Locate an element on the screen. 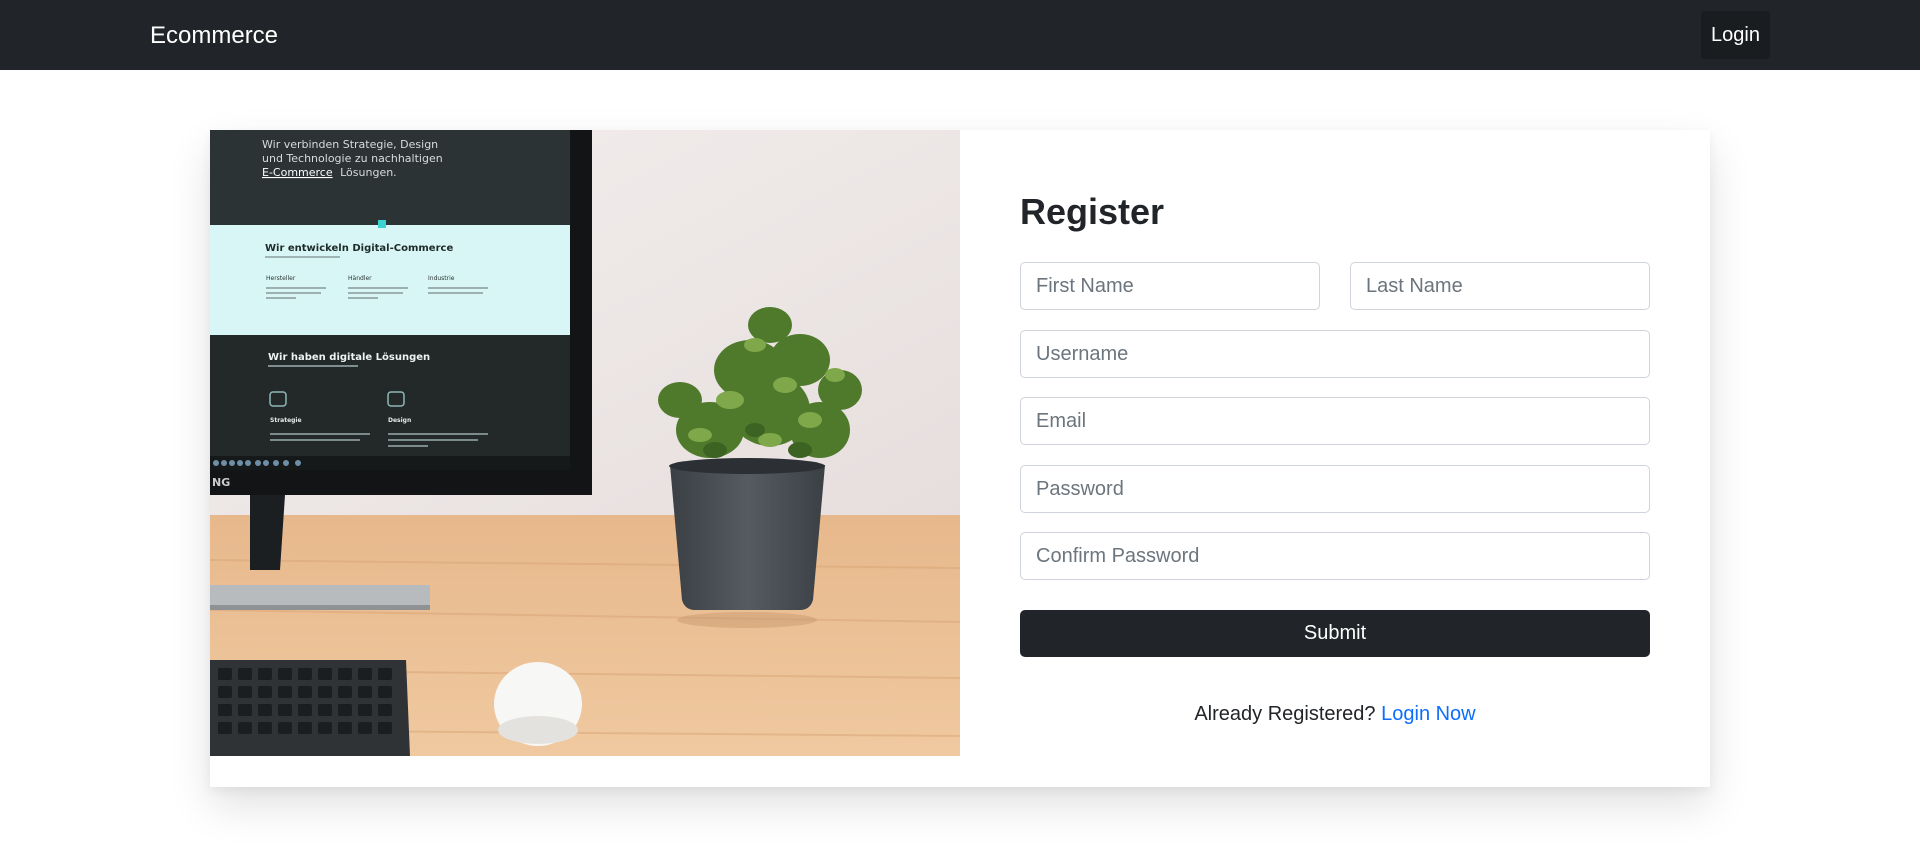 This screenshot has height=847, width=1920. login-prompt: Already Registered? Login Now is located at coordinates (1335, 714).